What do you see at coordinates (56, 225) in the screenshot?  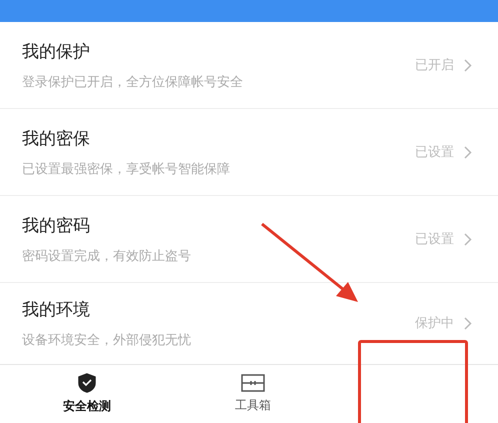 I see `item-title: 我的密码` at bounding box center [56, 225].